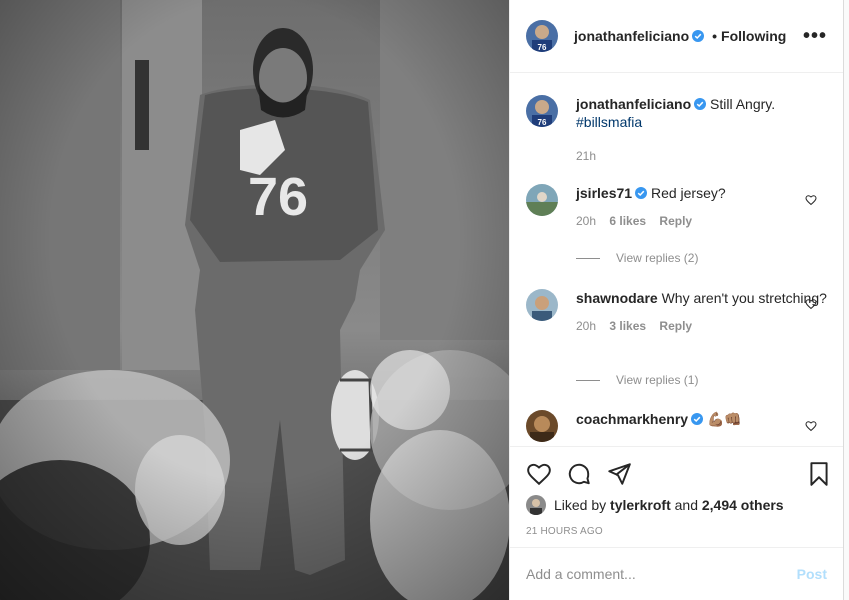 The width and height of the screenshot is (849, 600). Describe the element at coordinates (640, 505) in the screenshot. I see `liked-by-user: tylerkroft` at that location.